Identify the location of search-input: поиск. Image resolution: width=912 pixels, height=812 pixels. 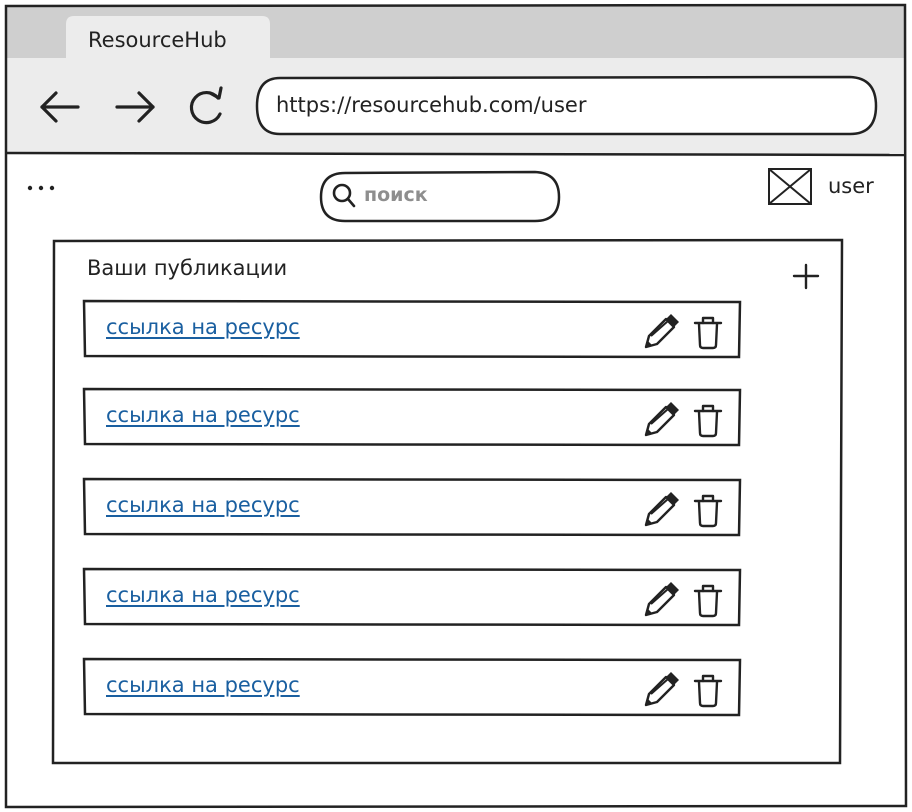
(396, 195).